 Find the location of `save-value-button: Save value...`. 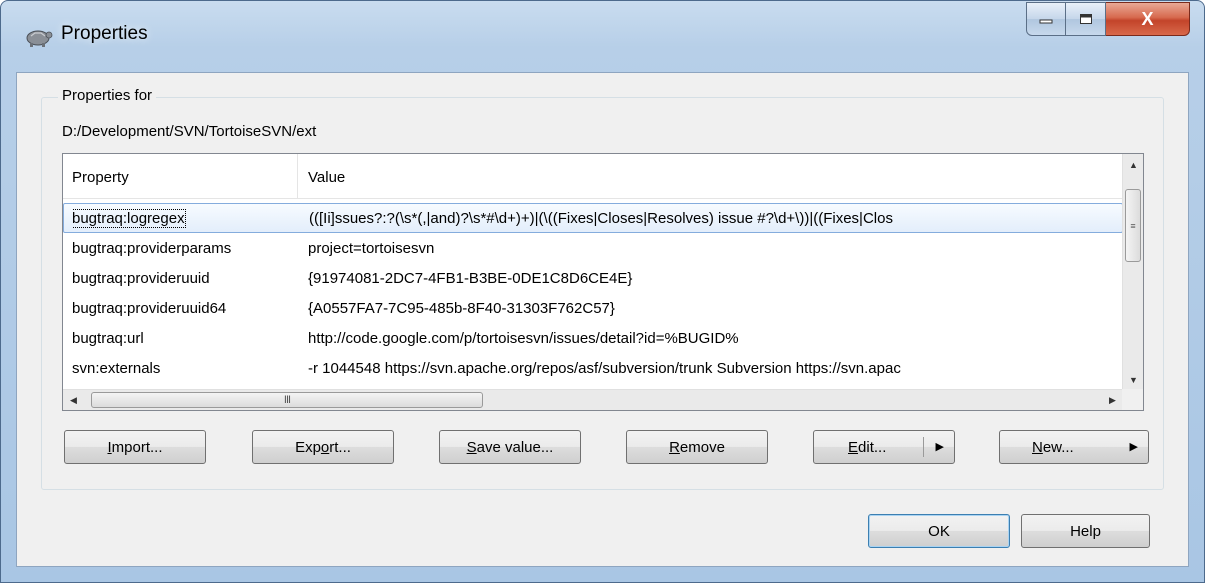

save-value-button: Save value... is located at coordinates (510, 447).